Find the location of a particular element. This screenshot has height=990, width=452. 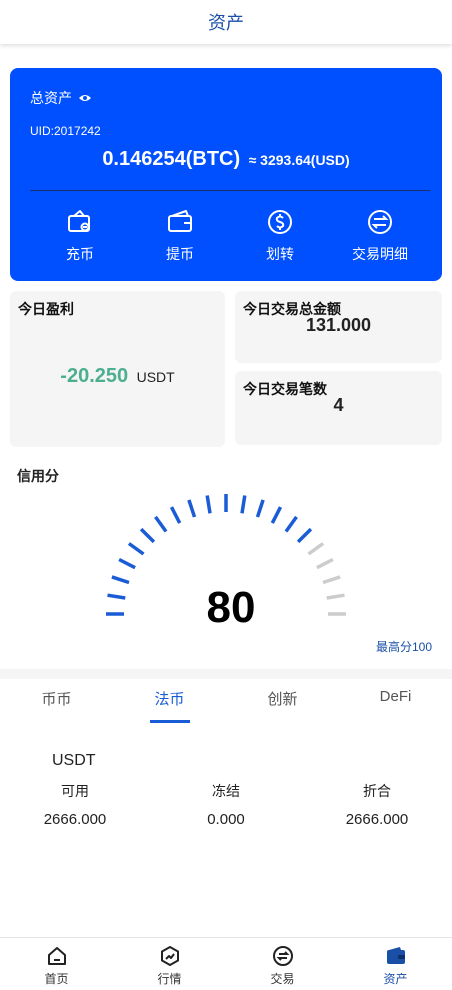

tabbar-trade: 交易 is located at coordinates (282, 964).